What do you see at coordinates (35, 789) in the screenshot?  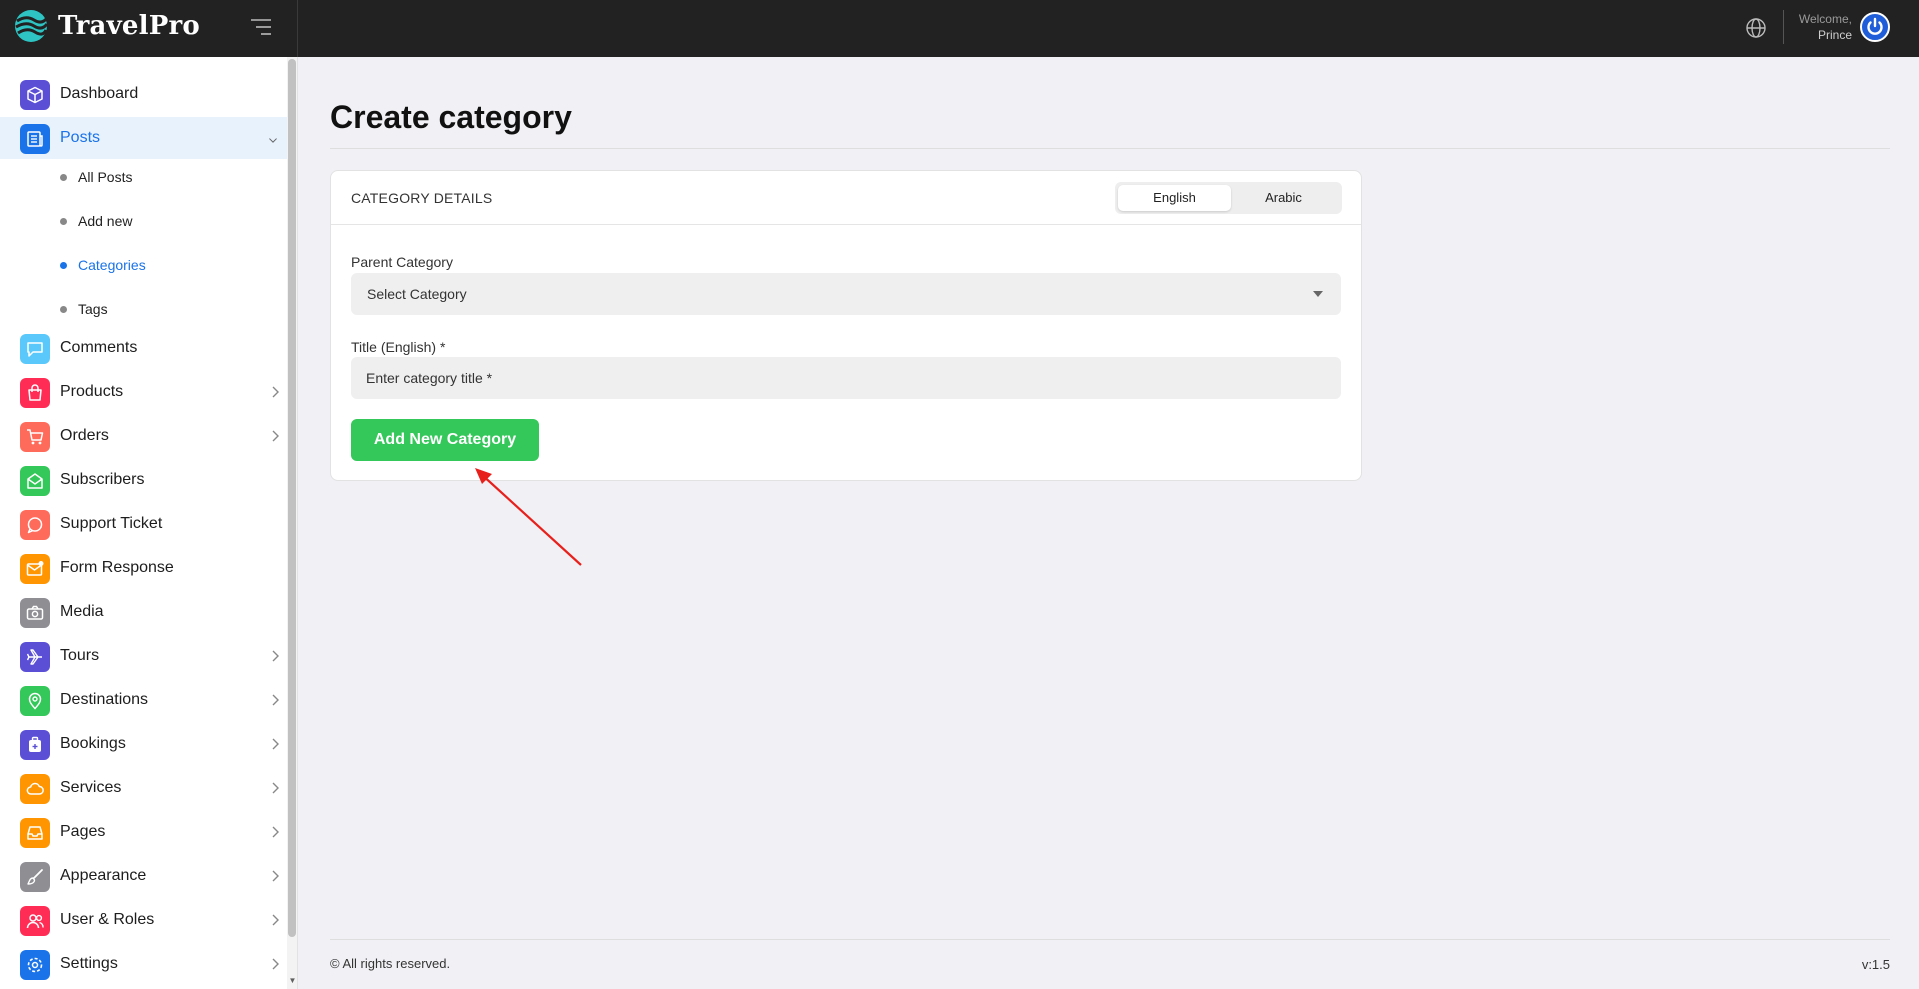 I see `cloud-icon` at bounding box center [35, 789].